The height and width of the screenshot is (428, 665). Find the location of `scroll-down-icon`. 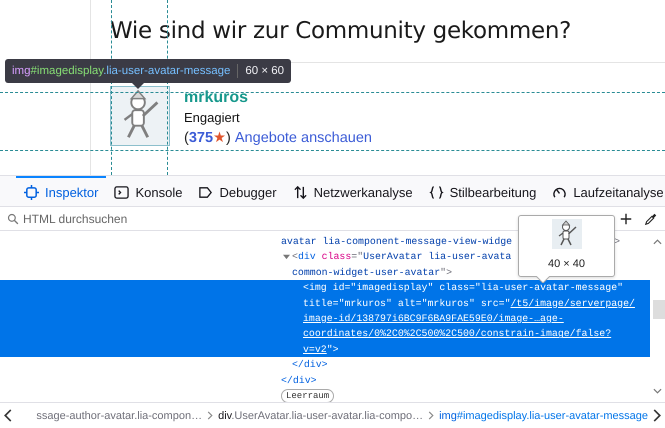

scroll-down-icon is located at coordinates (657, 391).